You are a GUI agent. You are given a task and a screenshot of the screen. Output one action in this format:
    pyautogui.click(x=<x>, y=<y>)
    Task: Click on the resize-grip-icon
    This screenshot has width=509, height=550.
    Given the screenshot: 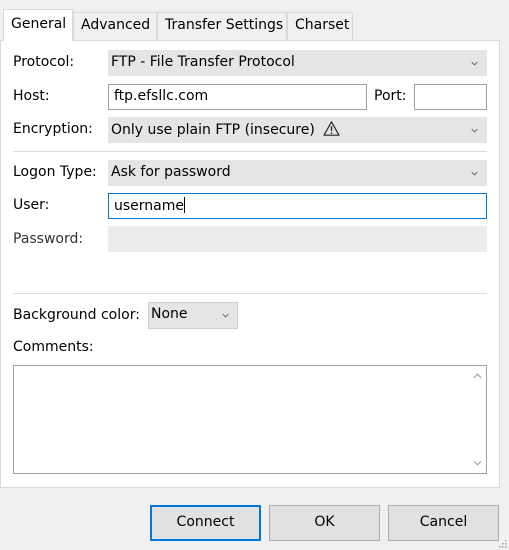 What is the action you would take?
    pyautogui.click(x=502, y=543)
    